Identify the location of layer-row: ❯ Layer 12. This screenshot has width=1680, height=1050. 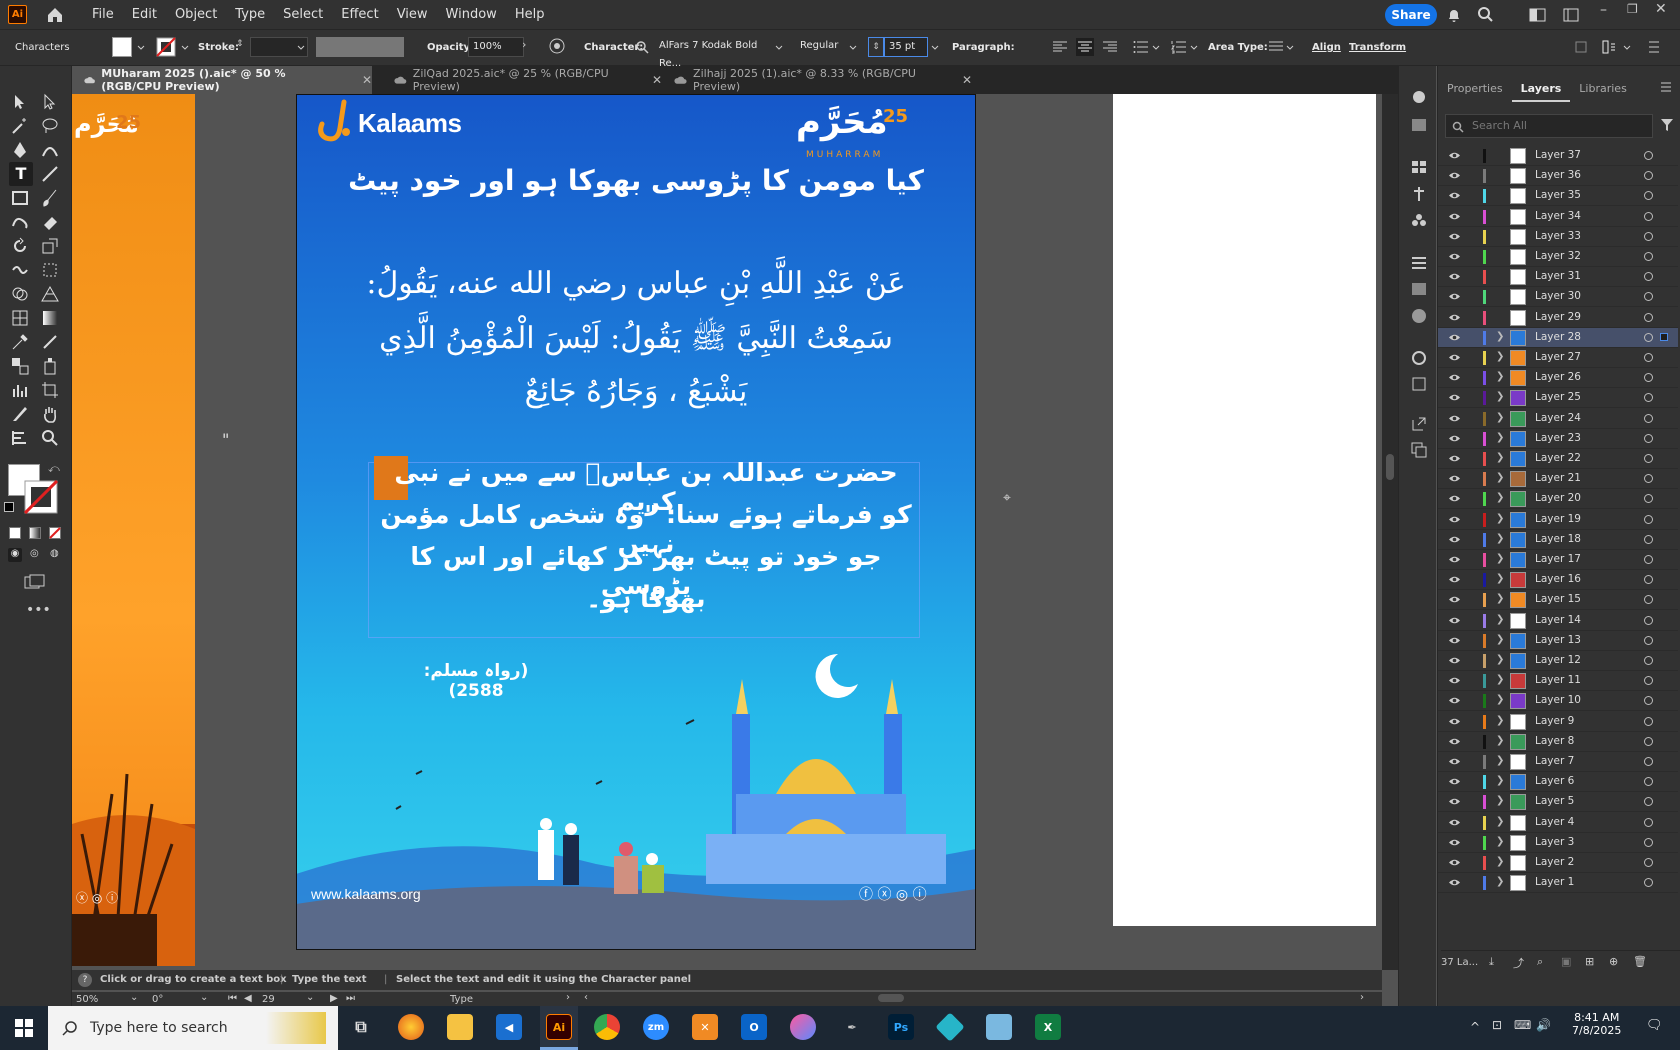
(1558, 661).